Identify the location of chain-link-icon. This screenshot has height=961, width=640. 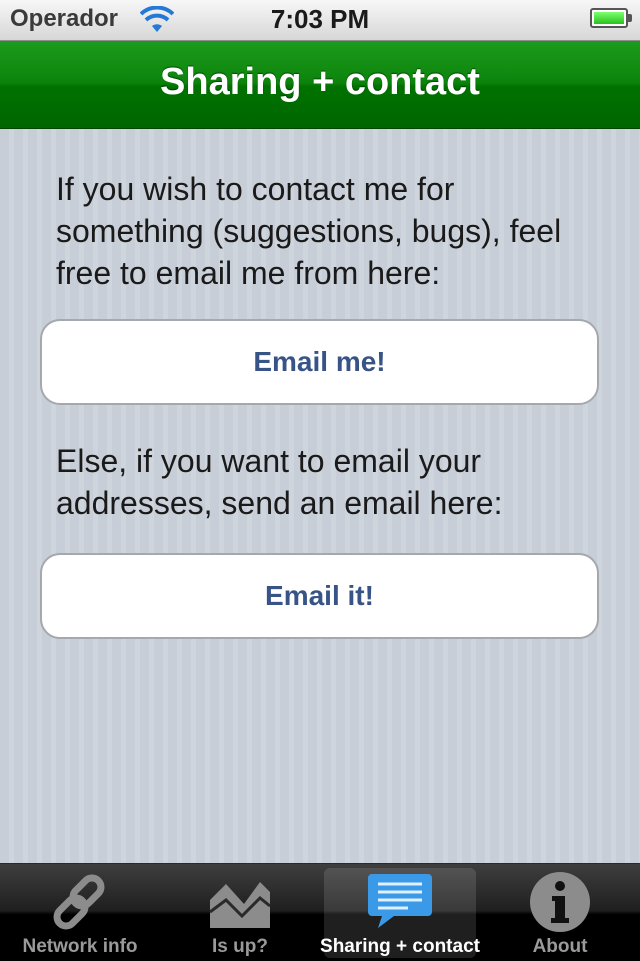
(79, 902).